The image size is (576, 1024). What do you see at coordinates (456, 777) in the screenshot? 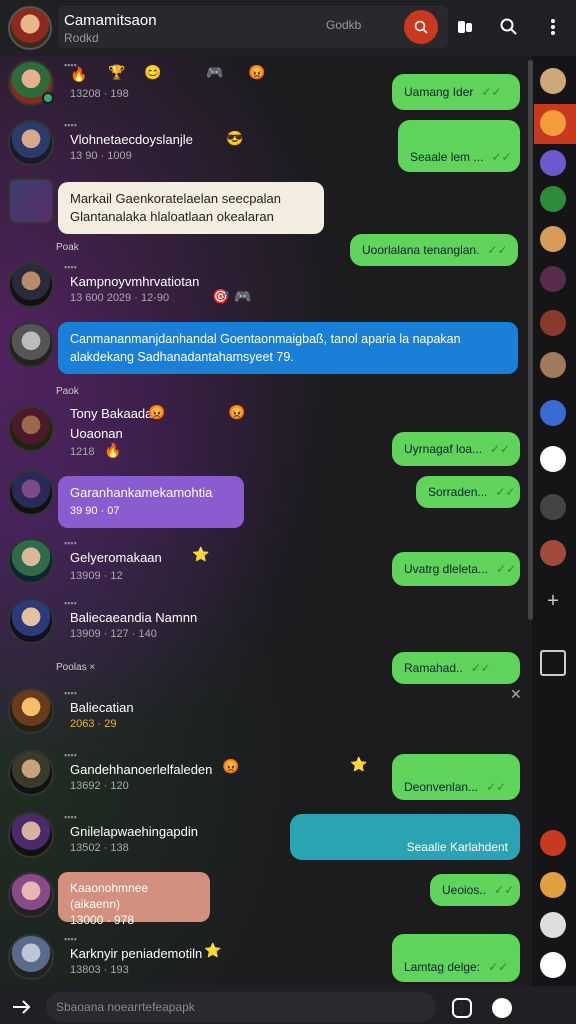
I see `outgoing-message: Deonvenlan... ✓✓` at bounding box center [456, 777].